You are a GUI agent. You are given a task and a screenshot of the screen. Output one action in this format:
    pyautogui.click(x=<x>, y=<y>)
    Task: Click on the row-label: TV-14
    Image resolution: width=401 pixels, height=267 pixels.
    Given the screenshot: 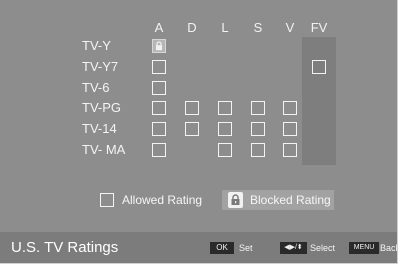 What is the action you would take?
    pyautogui.click(x=99, y=128)
    